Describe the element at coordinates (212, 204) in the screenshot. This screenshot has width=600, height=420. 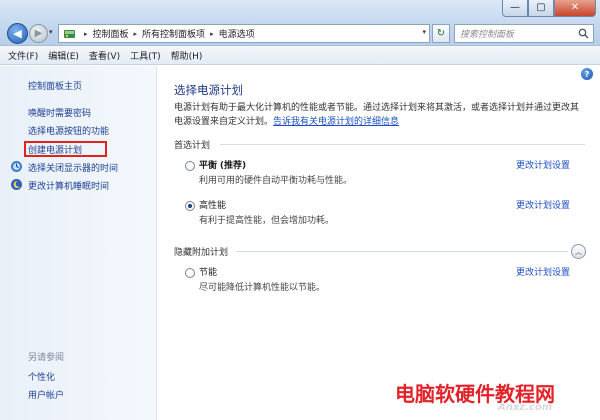
I see `plan-high-performance-name: 高性能` at that location.